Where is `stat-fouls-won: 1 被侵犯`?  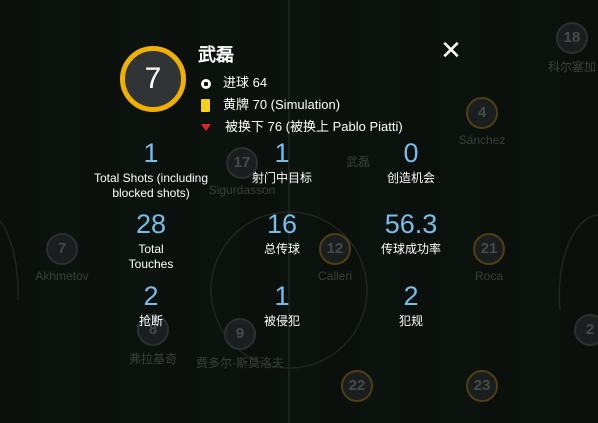
stat-fouls-won: 1 被侵犯 is located at coordinates (282, 305).